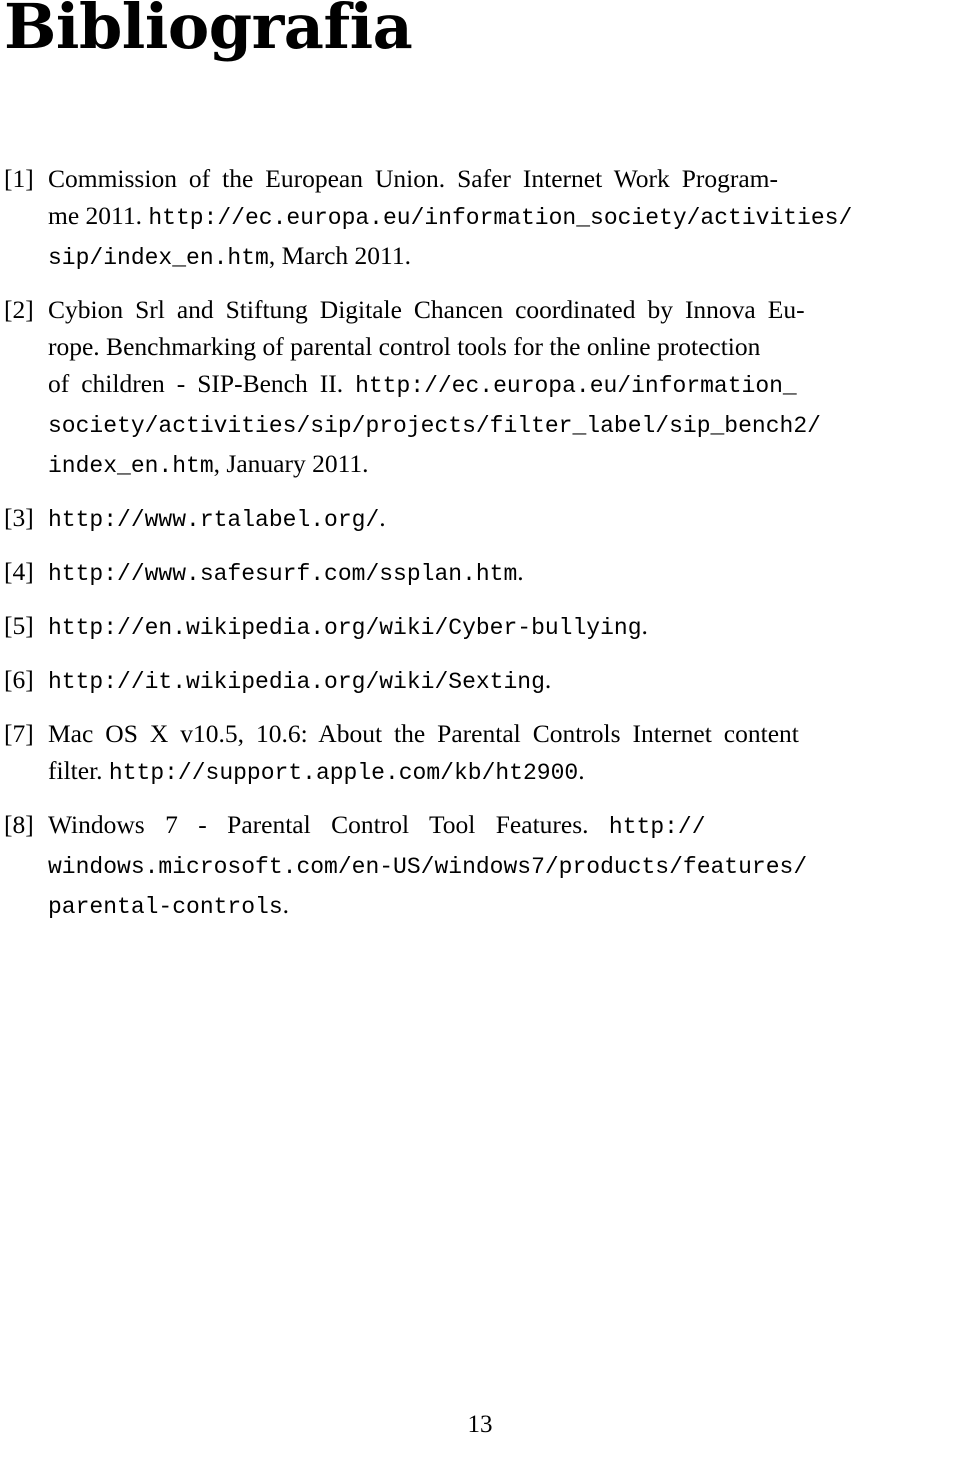 This screenshot has height=1466, width=960. I want to click on reference-entry: [3] http://www.rtalabel.org/., so click(480, 519).